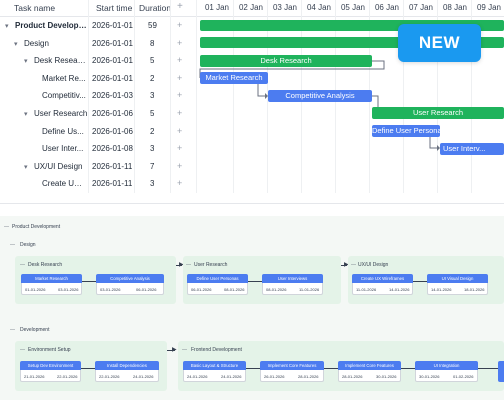 This screenshot has height=400, width=504. What do you see at coordinates (474, 289) in the screenshot?
I see `card-end-date: 18-01-2026` at bounding box center [474, 289].